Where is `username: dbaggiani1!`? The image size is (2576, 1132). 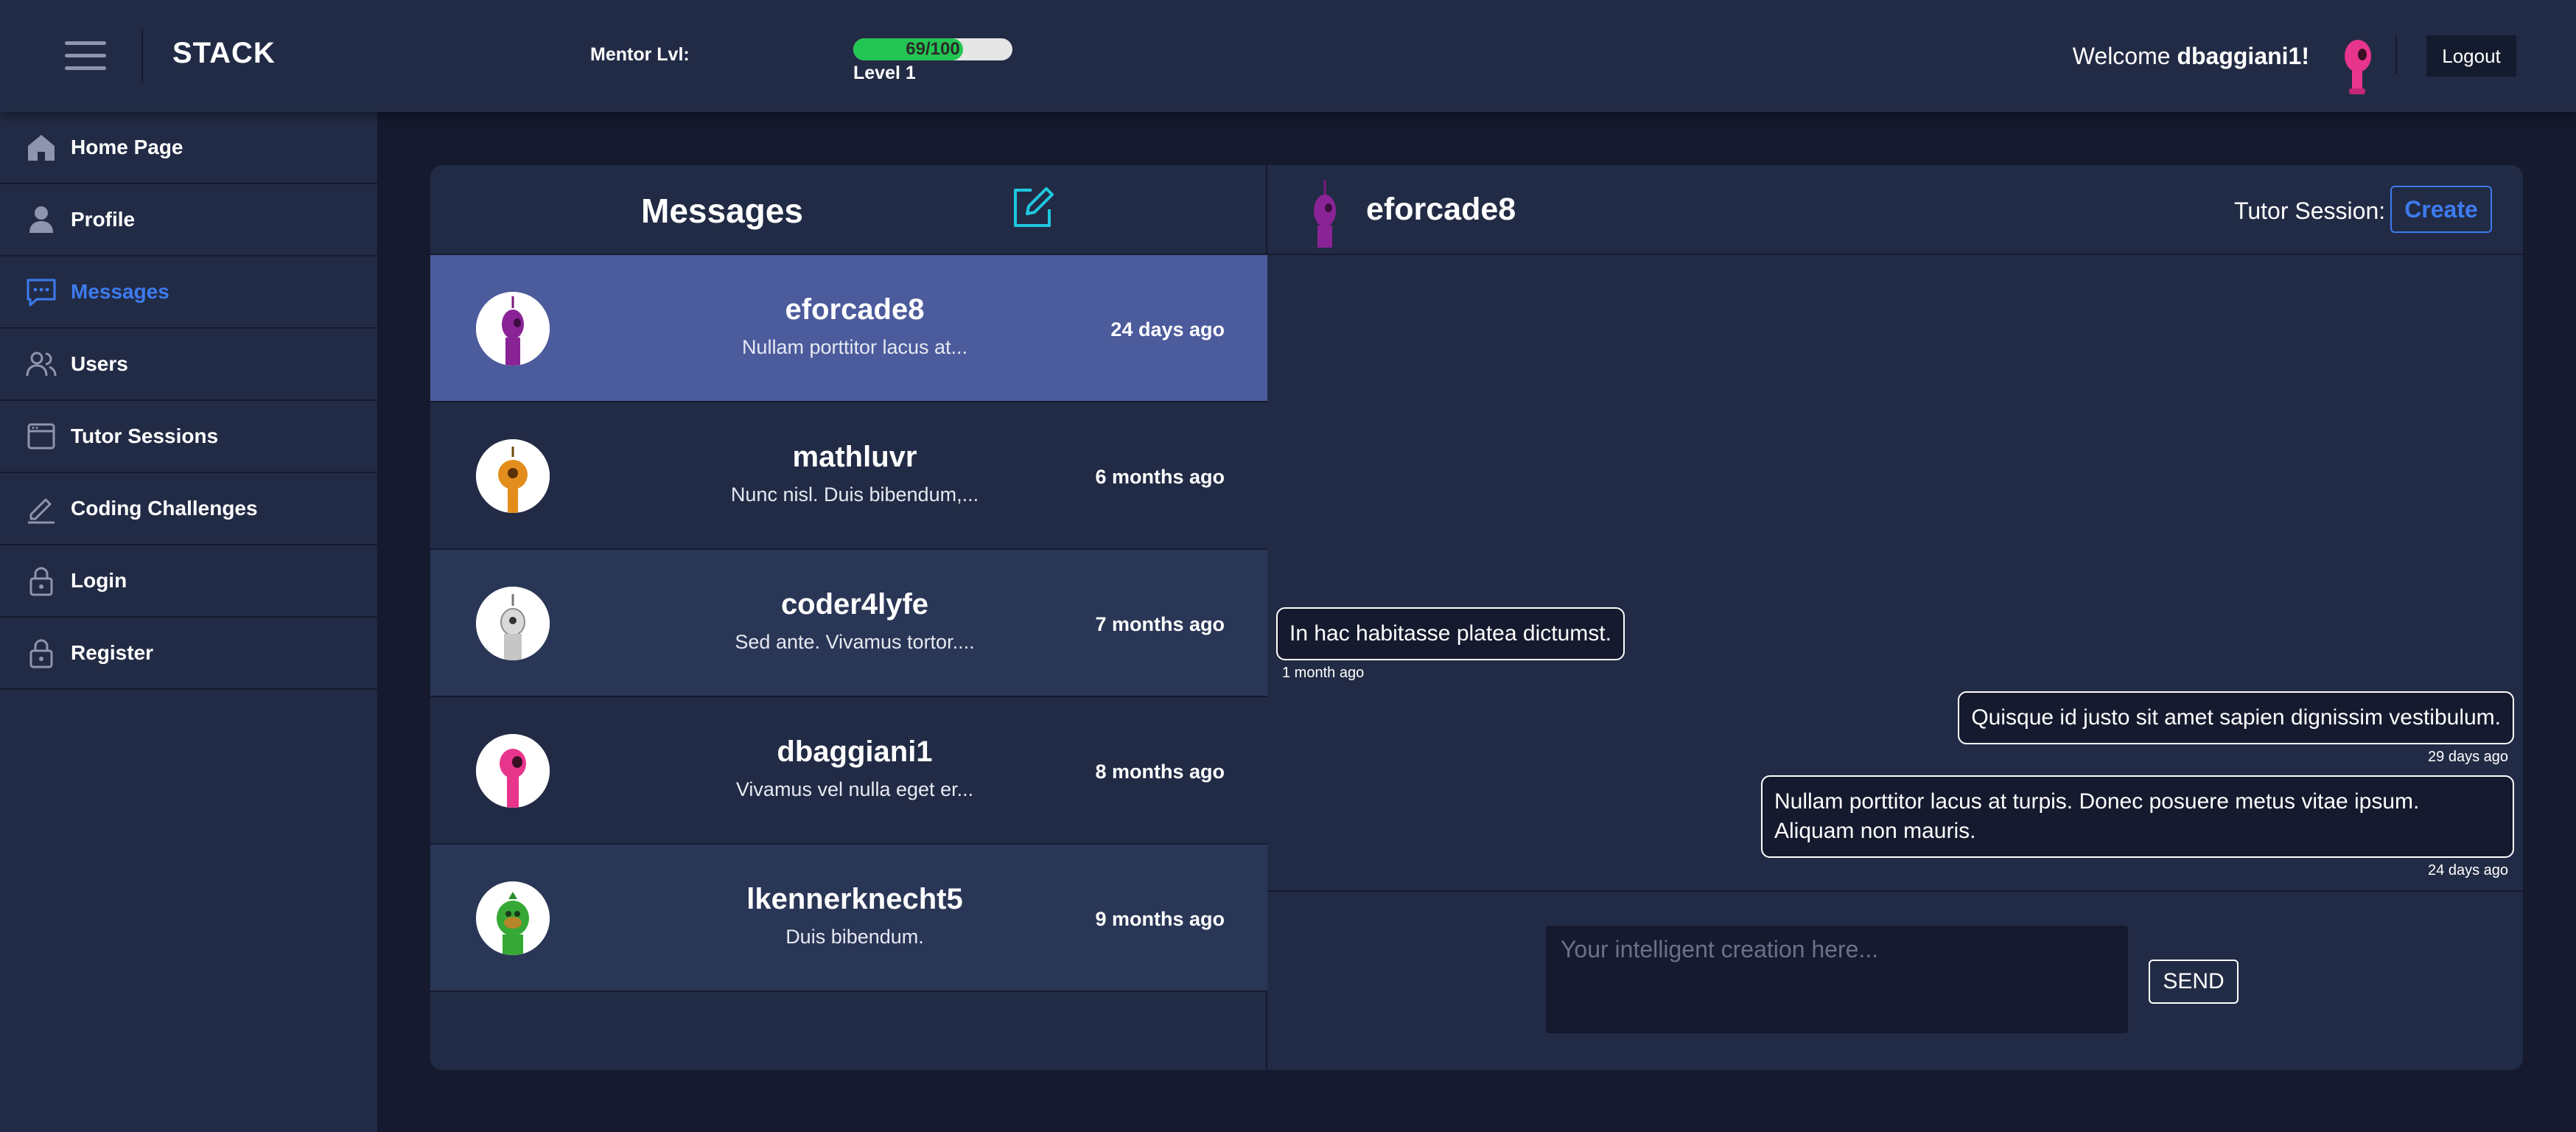 username: dbaggiani1! is located at coordinates (2243, 56).